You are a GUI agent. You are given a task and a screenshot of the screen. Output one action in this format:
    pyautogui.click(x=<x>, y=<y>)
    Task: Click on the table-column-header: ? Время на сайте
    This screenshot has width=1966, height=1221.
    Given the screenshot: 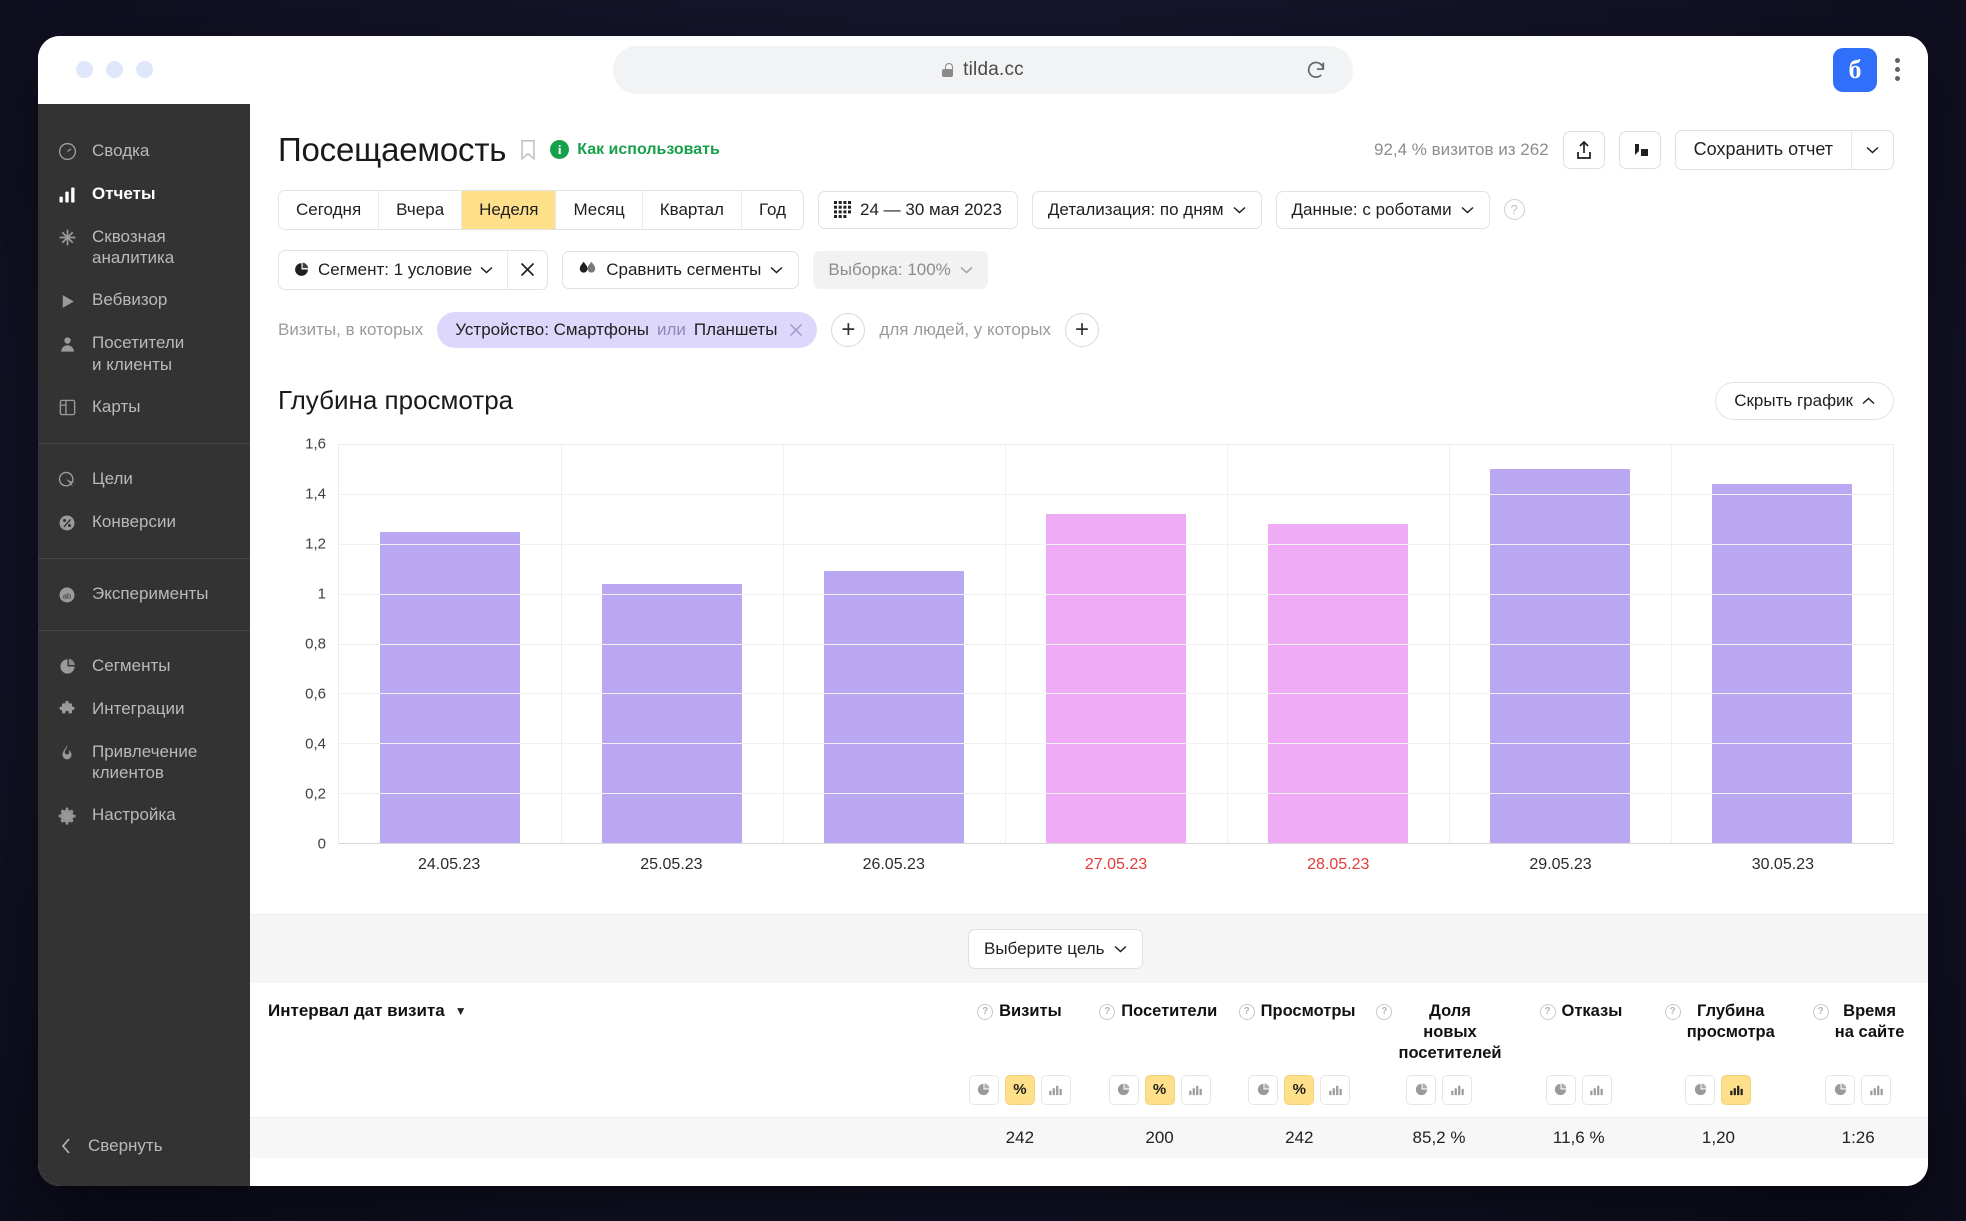 What is the action you would take?
    pyautogui.click(x=1858, y=1024)
    